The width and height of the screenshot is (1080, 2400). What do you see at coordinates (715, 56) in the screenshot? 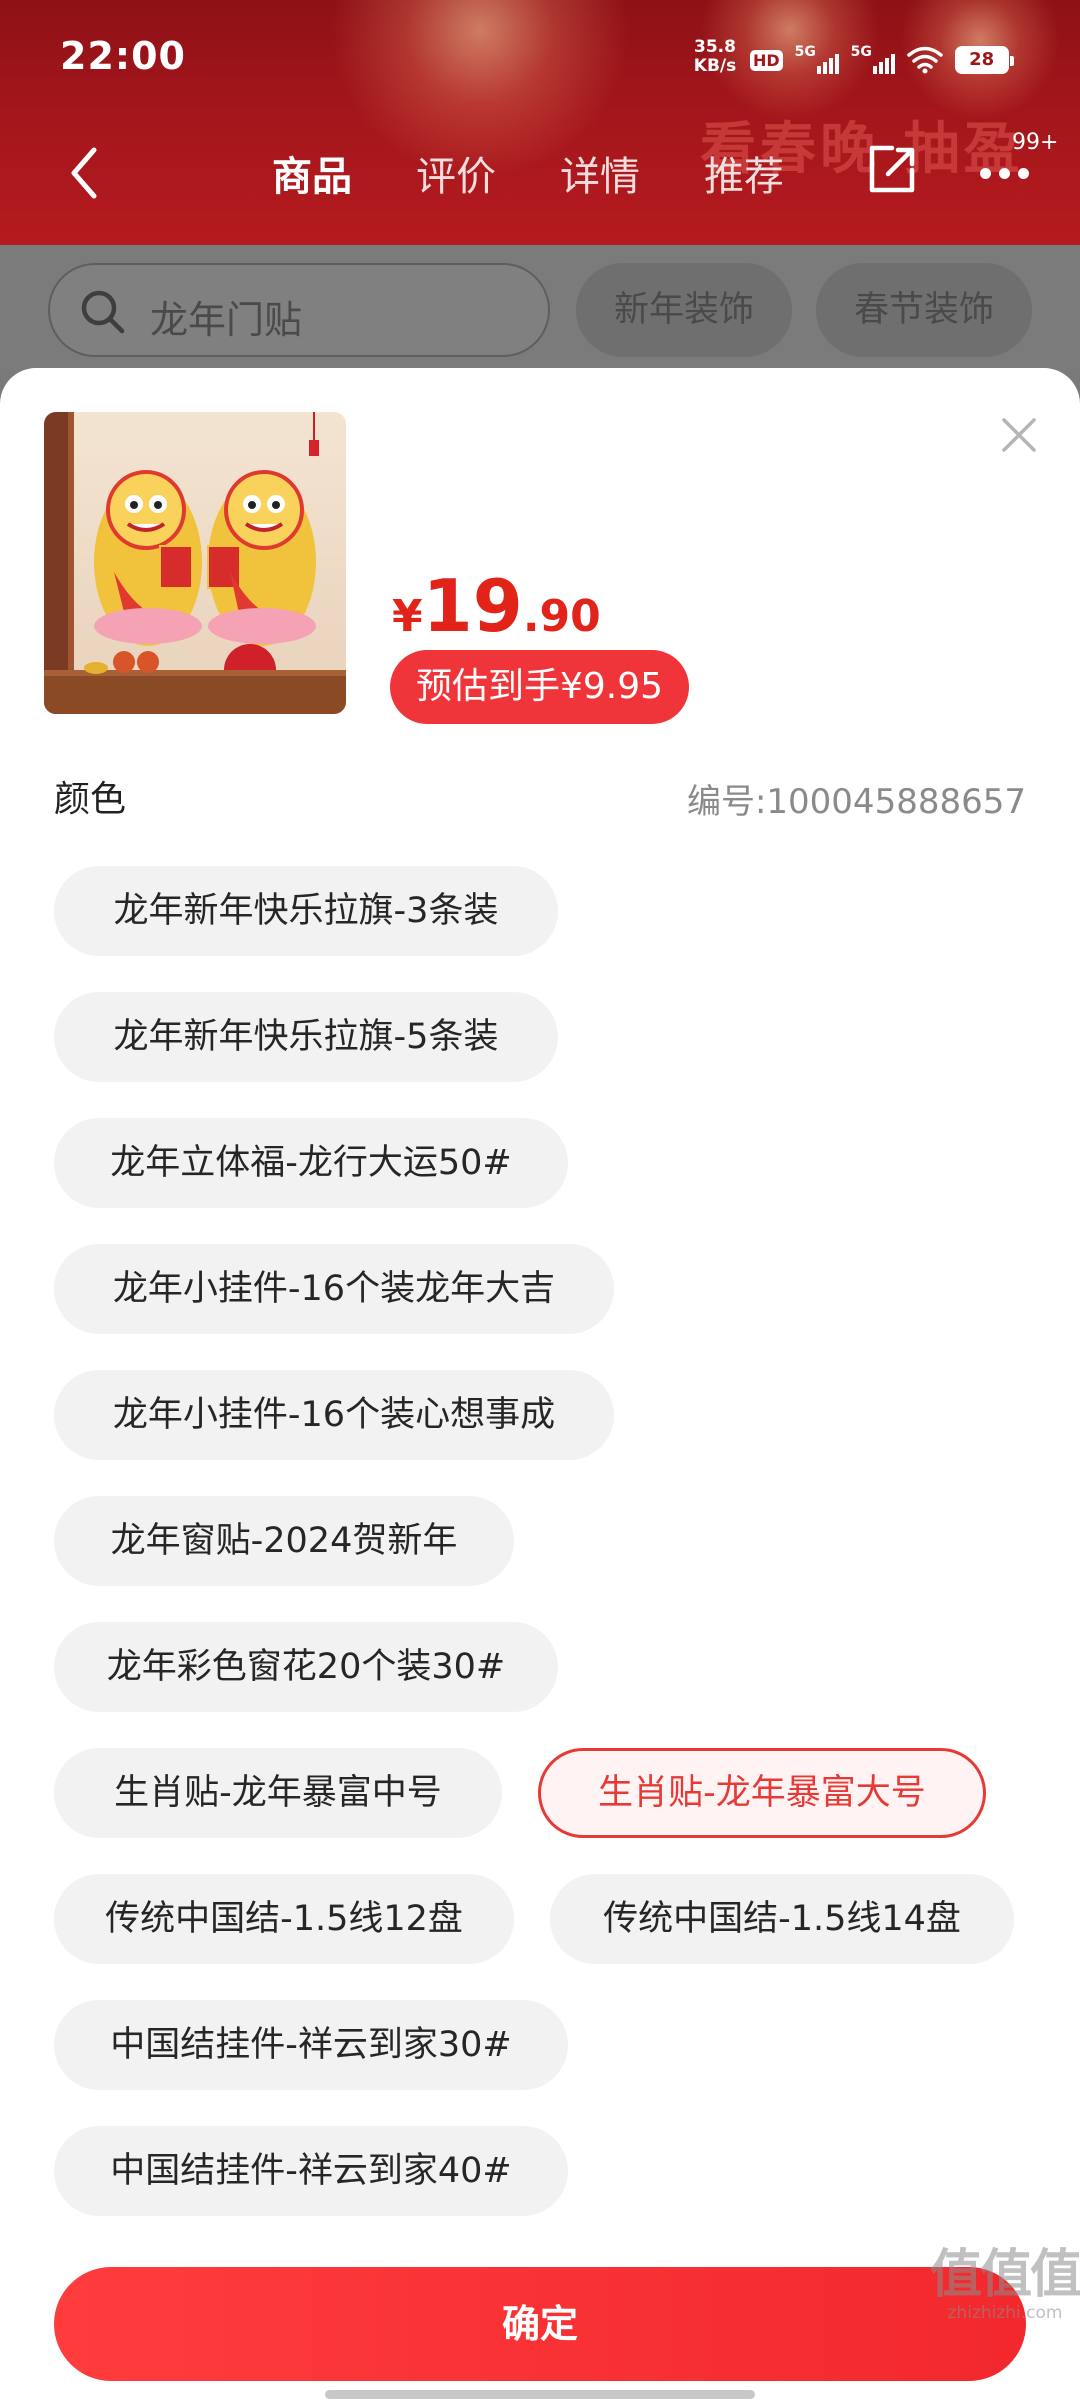
I see `network-speed: 35.8 KB/s` at bounding box center [715, 56].